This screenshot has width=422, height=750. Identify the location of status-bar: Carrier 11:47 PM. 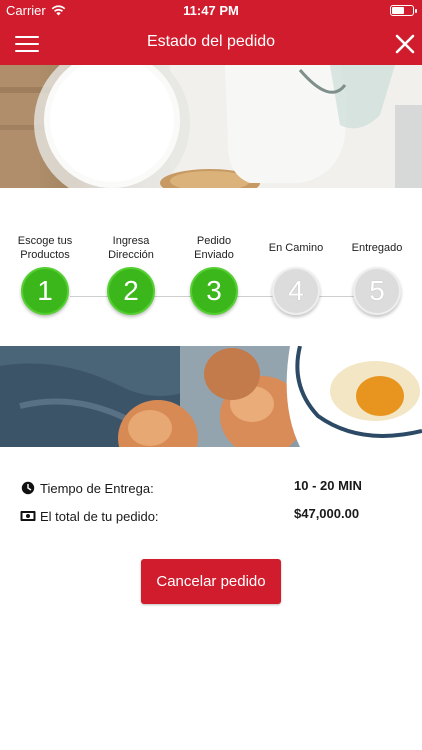
(211, 11).